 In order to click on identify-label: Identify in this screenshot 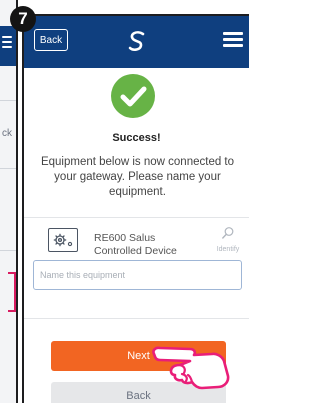, I will do `click(228, 249)`.